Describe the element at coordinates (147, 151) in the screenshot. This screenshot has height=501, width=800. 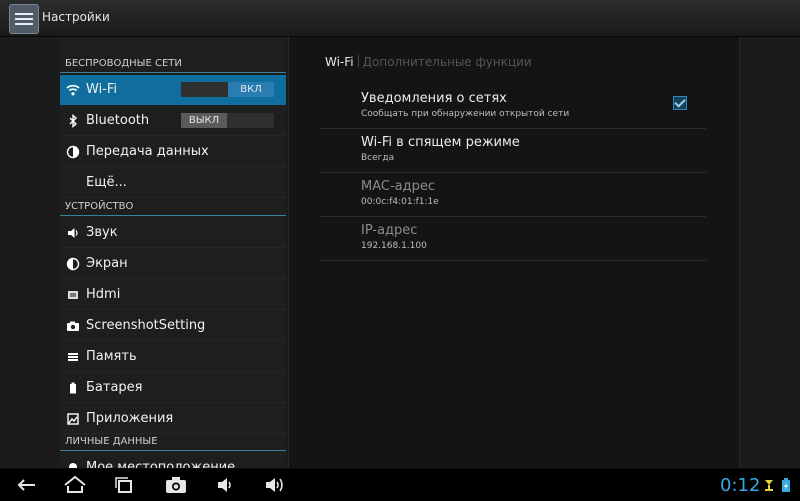
I see `sidebar-item-label: Передача данных` at that location.